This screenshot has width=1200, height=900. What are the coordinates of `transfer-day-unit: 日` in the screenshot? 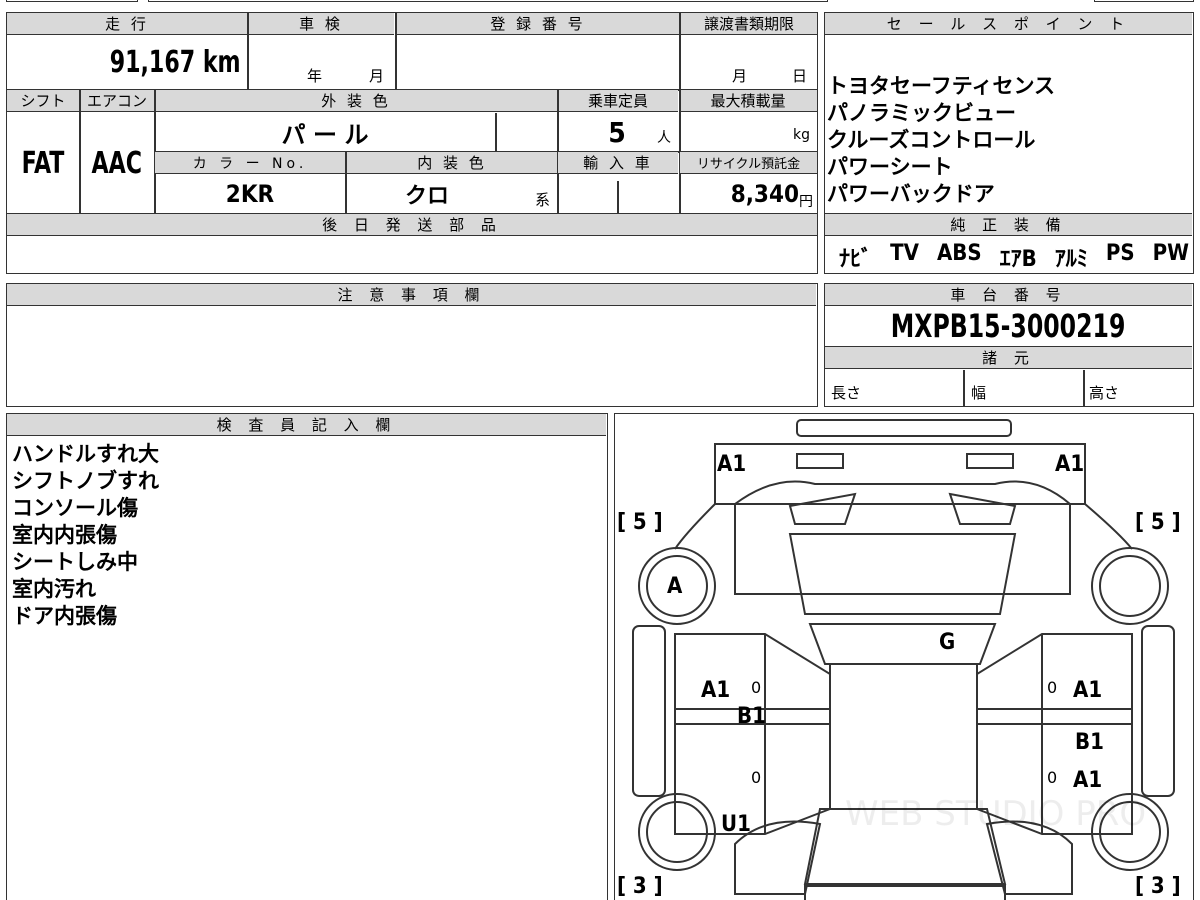 It's located at (800, 76).